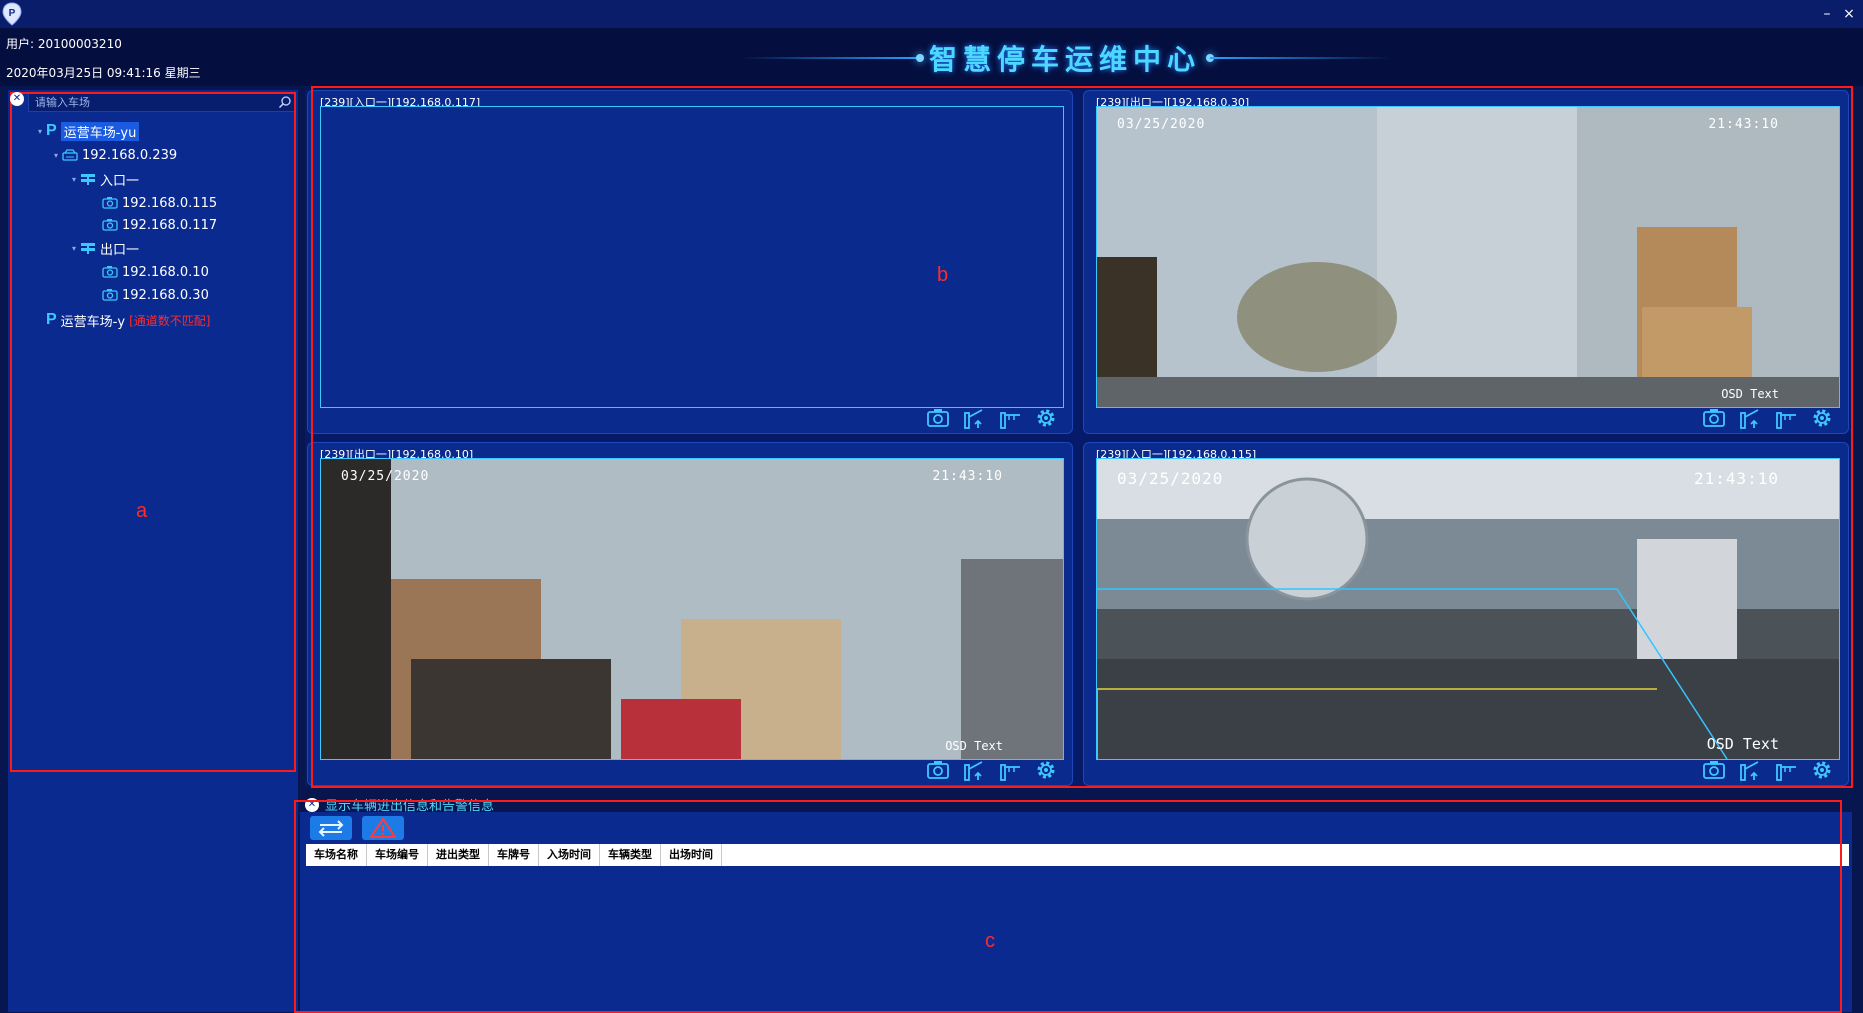 Image resolution: width=1863 pixels, height=1013 pixels. I want to click on tree-item-entrance: ▾ 入口一, so click(105, 179).